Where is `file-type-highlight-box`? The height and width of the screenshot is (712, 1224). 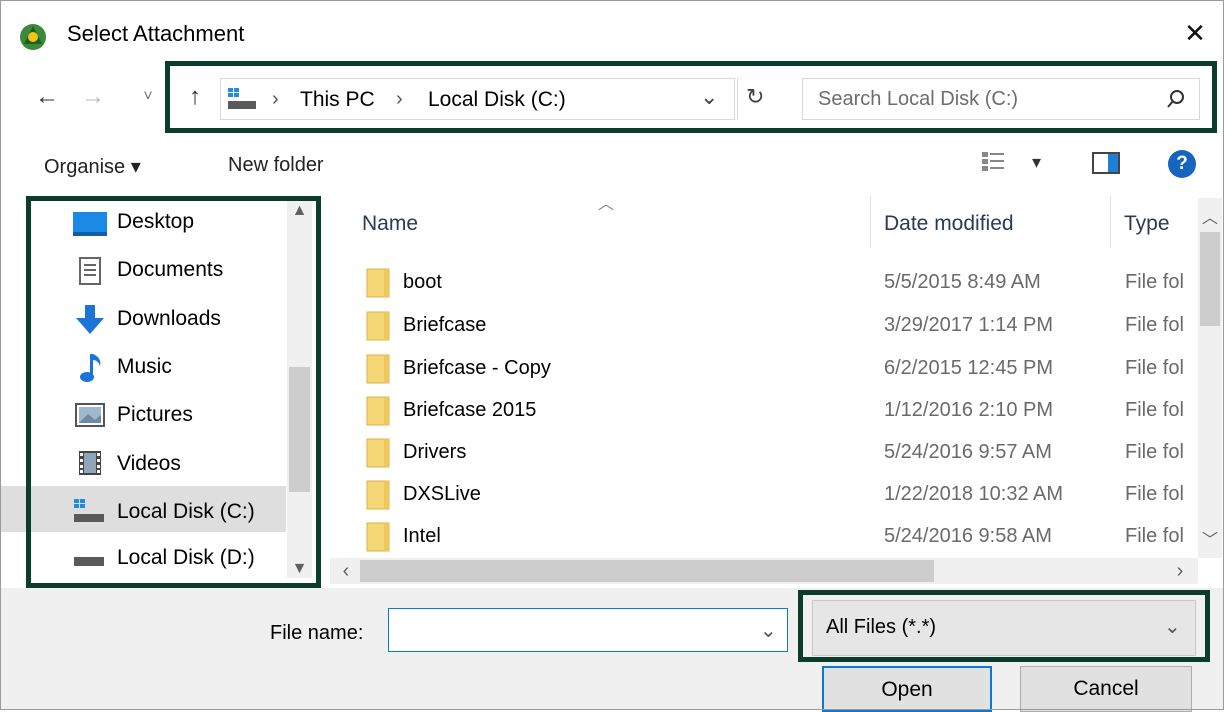
file-type-highlight-box is located at coordinates (1004, 626).